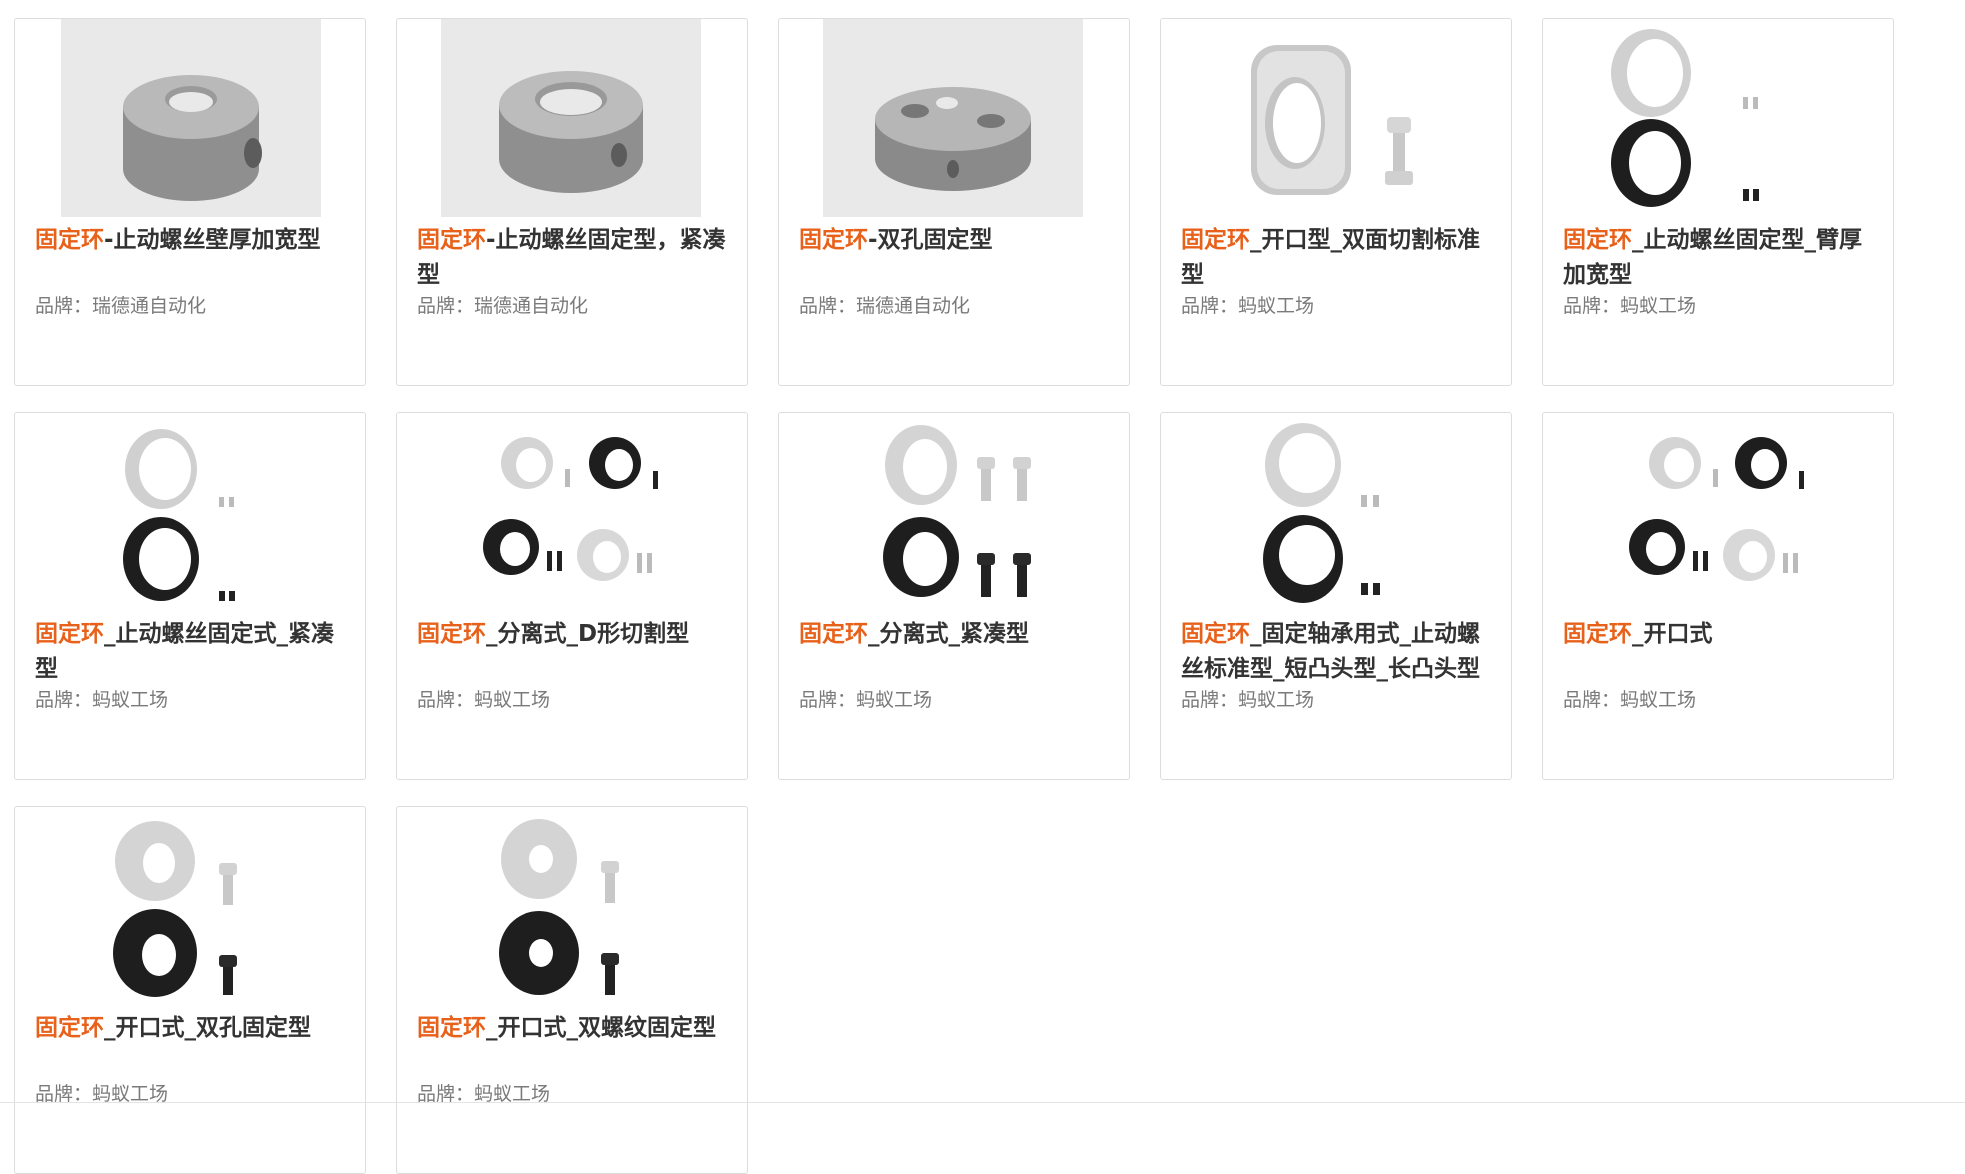 The image size is (1965, 1174). I want to click on product-title: -双孔固定型, so click(930, 240).